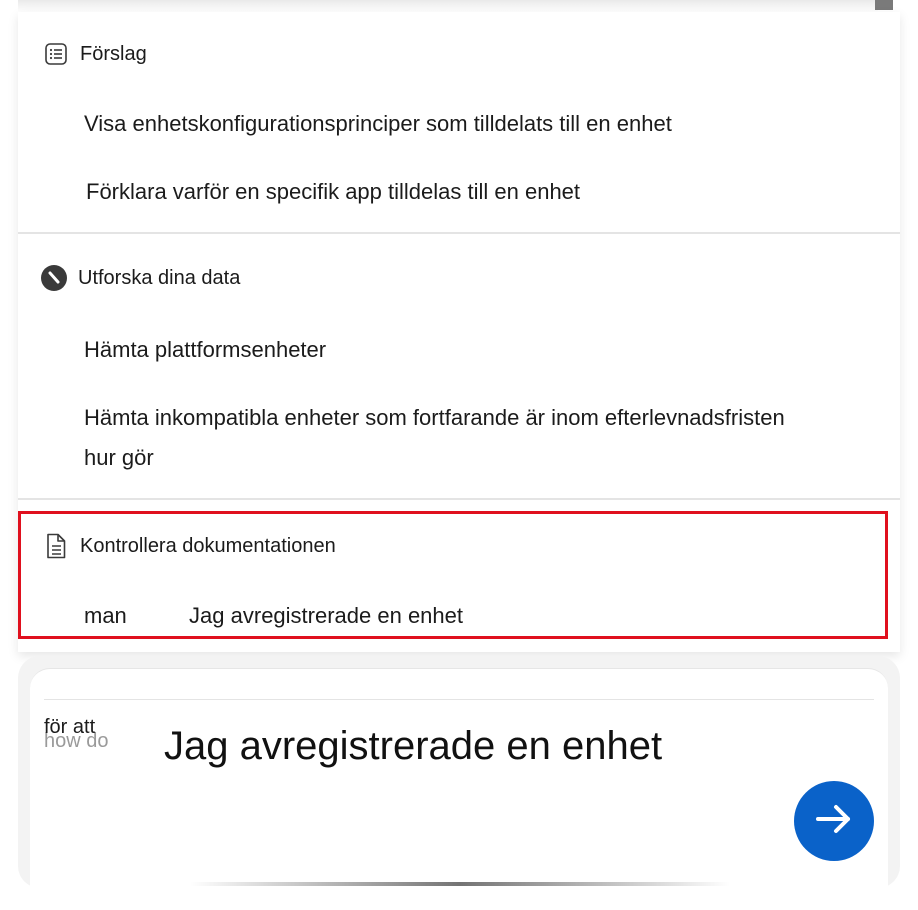  What do you see at coordinates (105, 615) in the screenshot?
I see `docs-item-prefix: man` at bounding box center [105, 615].